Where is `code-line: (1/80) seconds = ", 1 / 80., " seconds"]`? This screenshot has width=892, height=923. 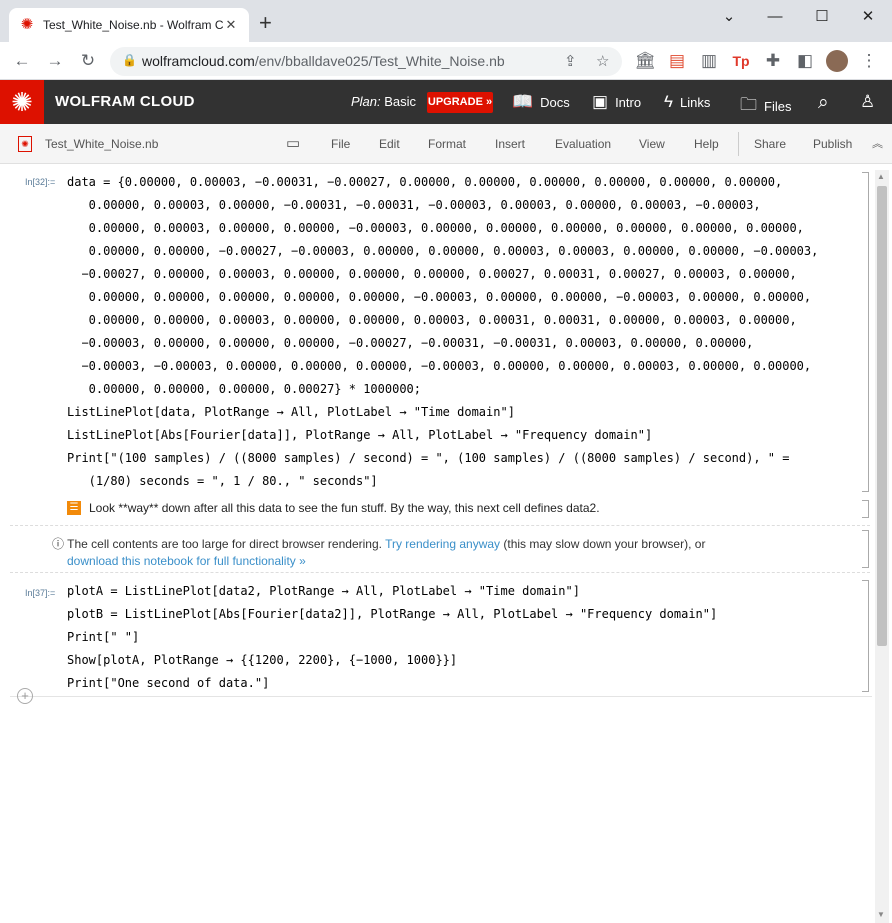 code-line: (1/80) seconds = ", 1 / 80., " seconds"] is located at coordinates (222, 481).